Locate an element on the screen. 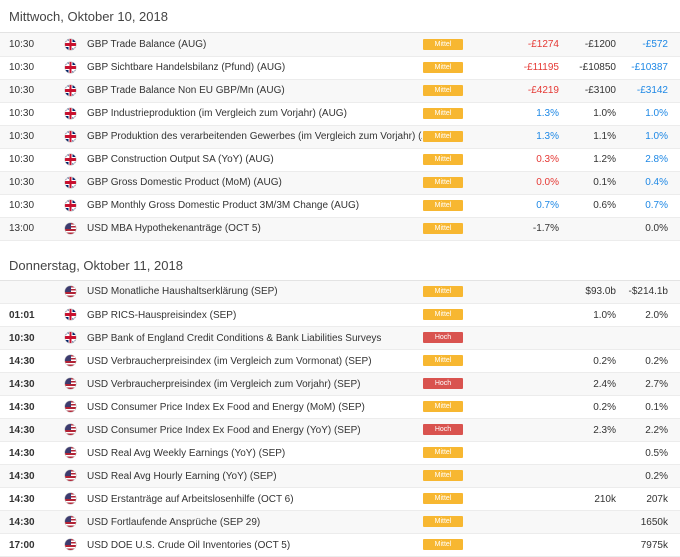  forecast-value: 0.6% is located at coordinates (593, 205).